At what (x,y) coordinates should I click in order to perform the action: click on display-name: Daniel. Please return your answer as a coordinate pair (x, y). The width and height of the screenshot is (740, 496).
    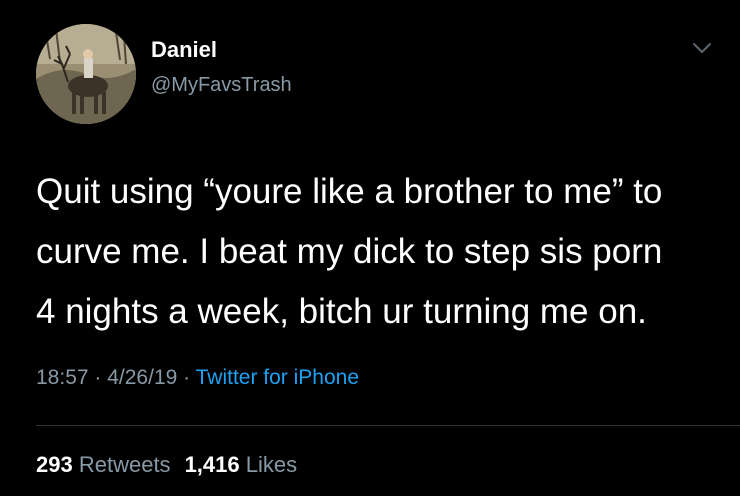
    Looking at the image, I should click on (184, 50).